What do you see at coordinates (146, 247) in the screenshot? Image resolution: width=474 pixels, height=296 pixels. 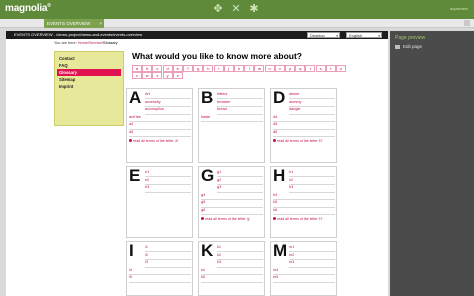 I see `term-link: i1` at bounding box center [146, 247].